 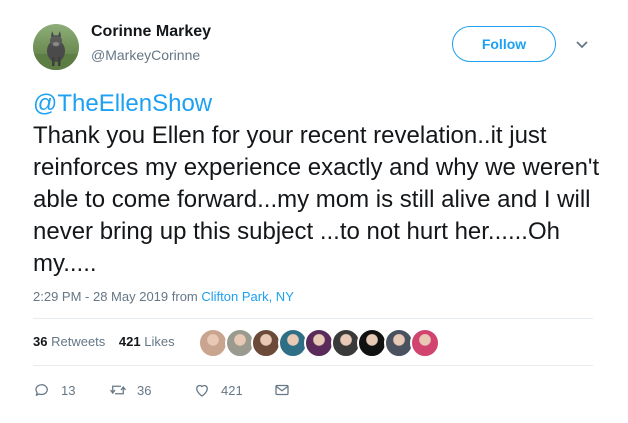 I want to click on likes-label: Likes, so click(x=159, y=341).